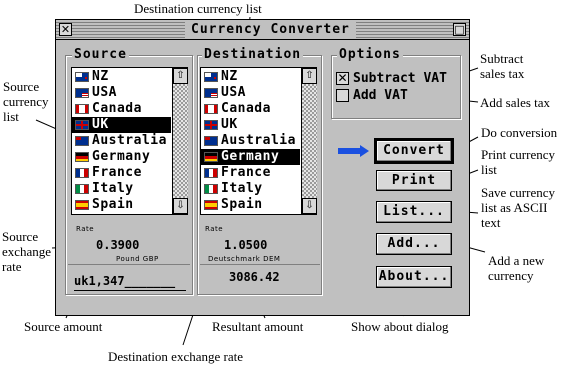 This screenshot has height=366, width=570. What do you see at coordinates (198, 8) in the screenshot?
I see `annotation-destination-list: Destination currency list` at bounding box center [198, 8].